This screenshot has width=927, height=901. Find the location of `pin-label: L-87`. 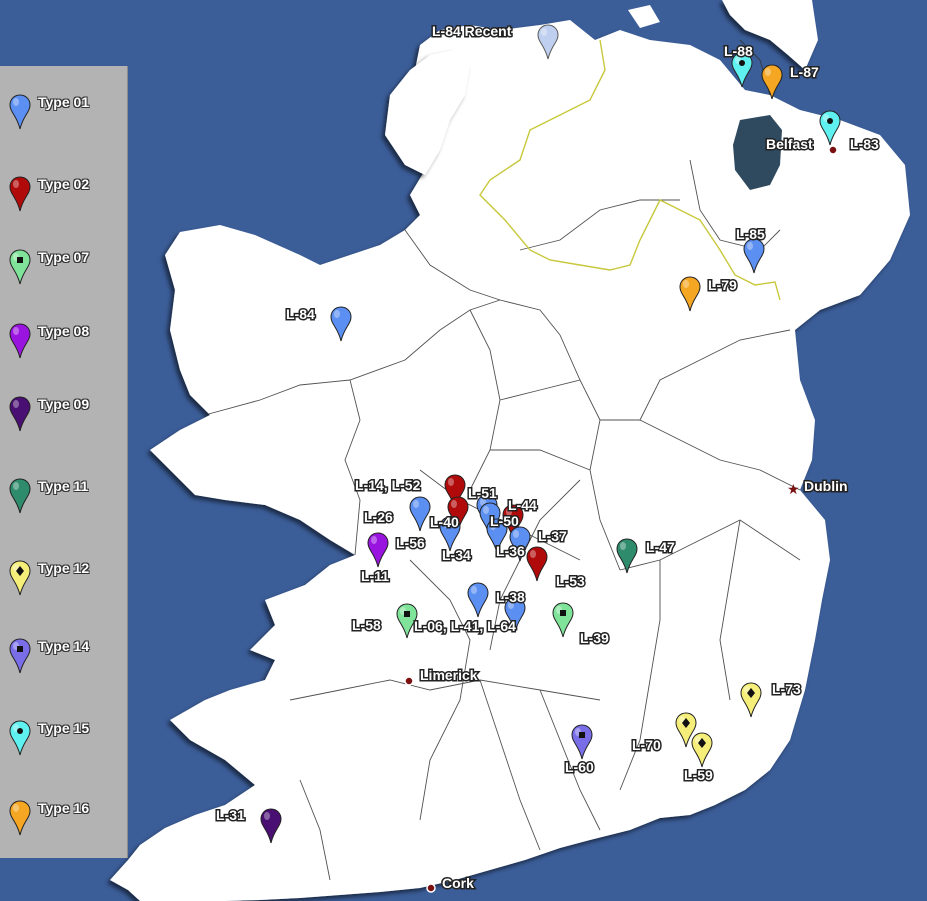

pin-label: L-87 is located at coordinates (804, 72).